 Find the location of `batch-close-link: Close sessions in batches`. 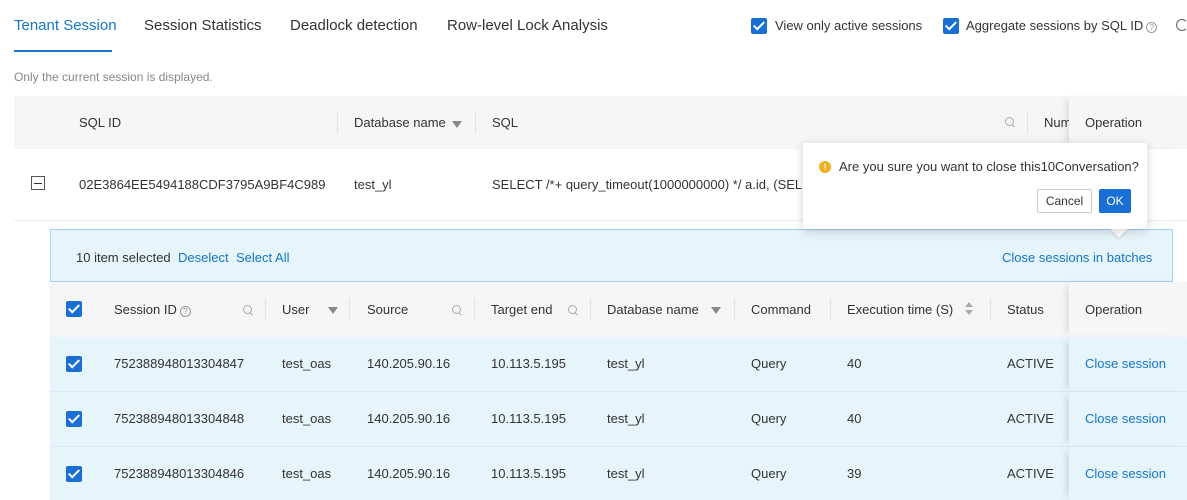

batch-close-link: Close sessions in batches is located at coordinates (1077, 257).